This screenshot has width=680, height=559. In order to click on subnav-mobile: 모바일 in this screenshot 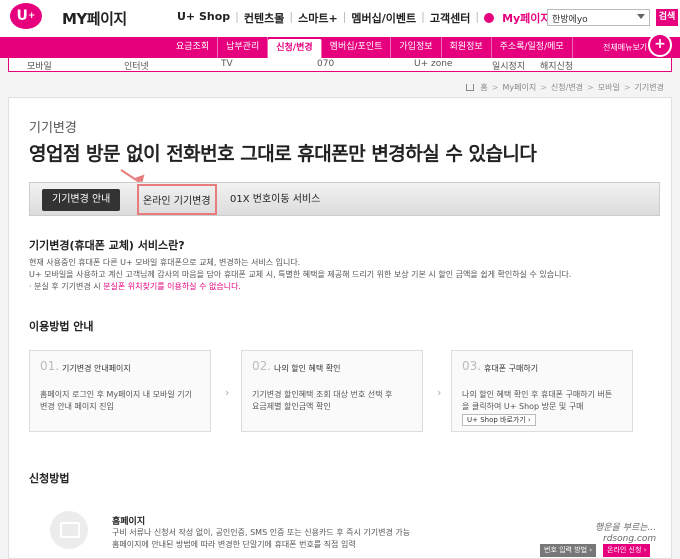, I will do `click(39, 65)`.